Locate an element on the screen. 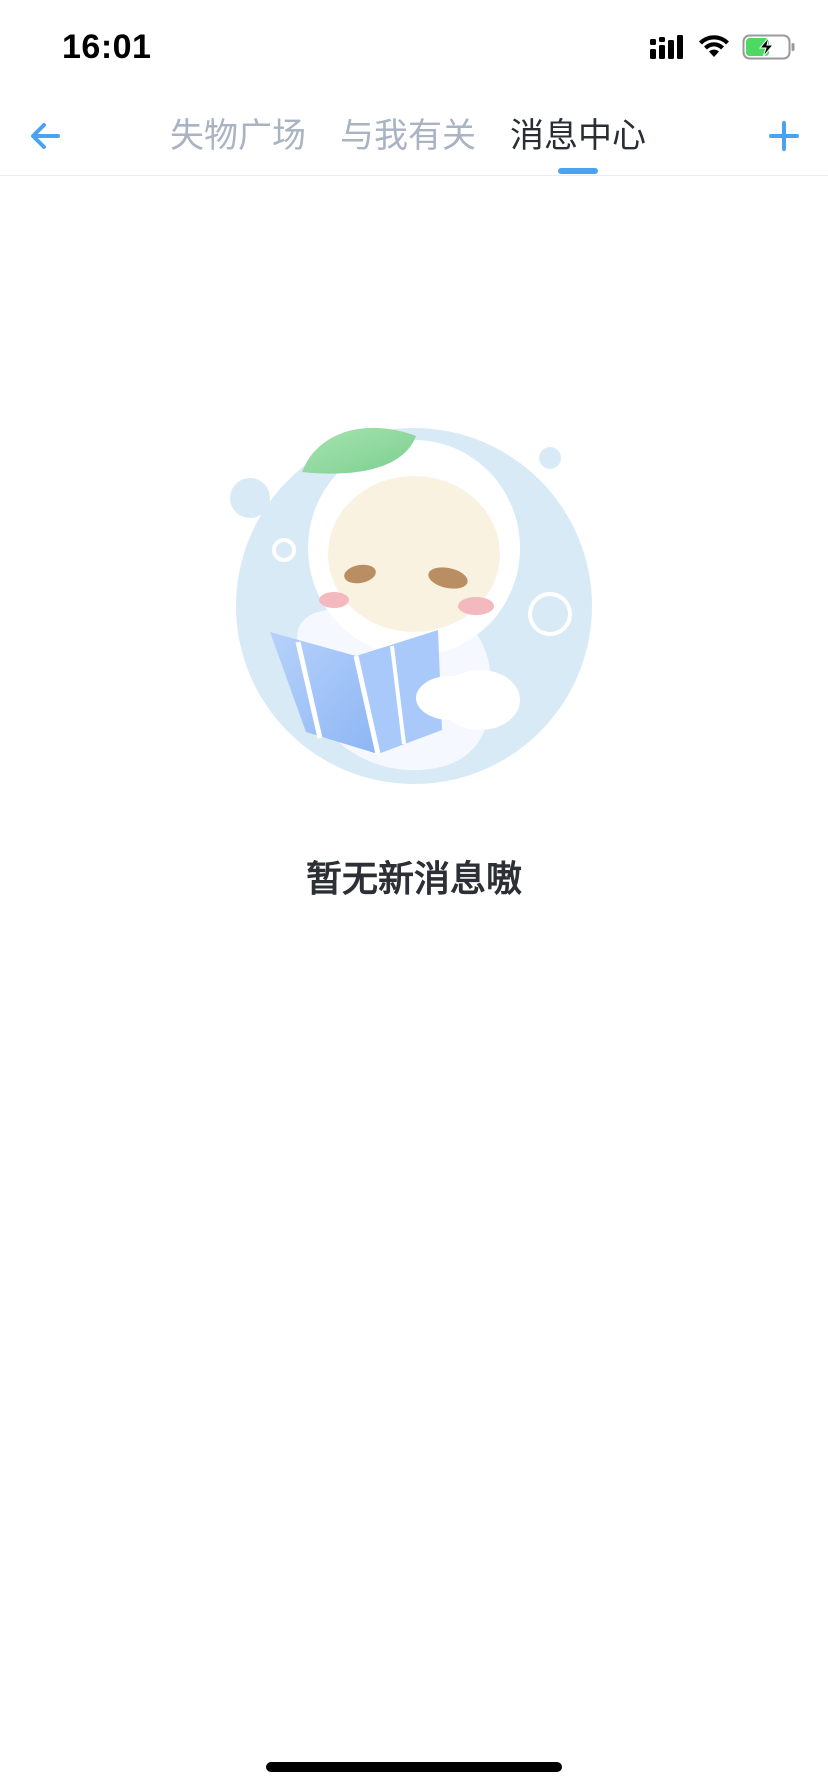  tab-label: 失物广场 is located at coordinates (238, 136).